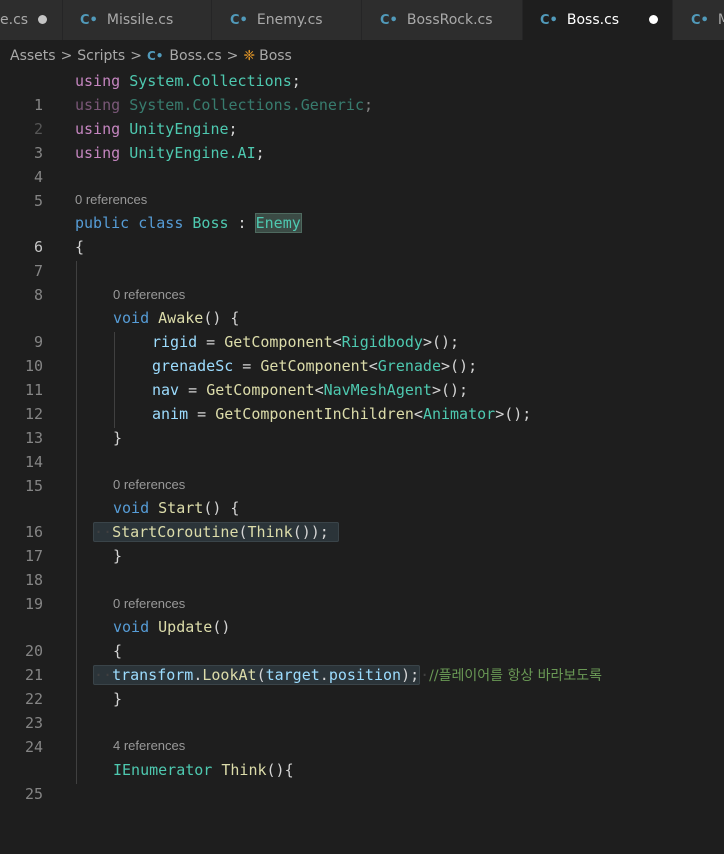 The width and height of the screenshot is (724, 854). Describe the element at coordinates (362, 542) in the screenshot. I see `code-line: 17 ··StartCoroutine(Think());` at that location.